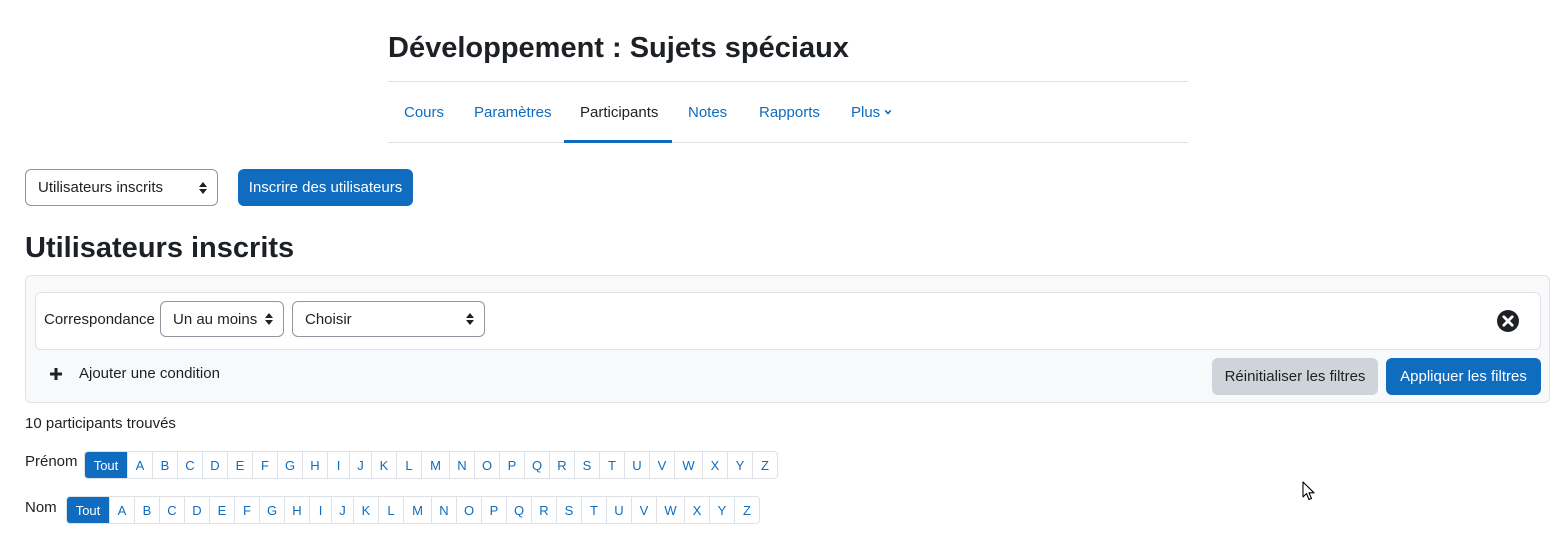  I want to click on firstname-initial-i: I, so click(338, 465).